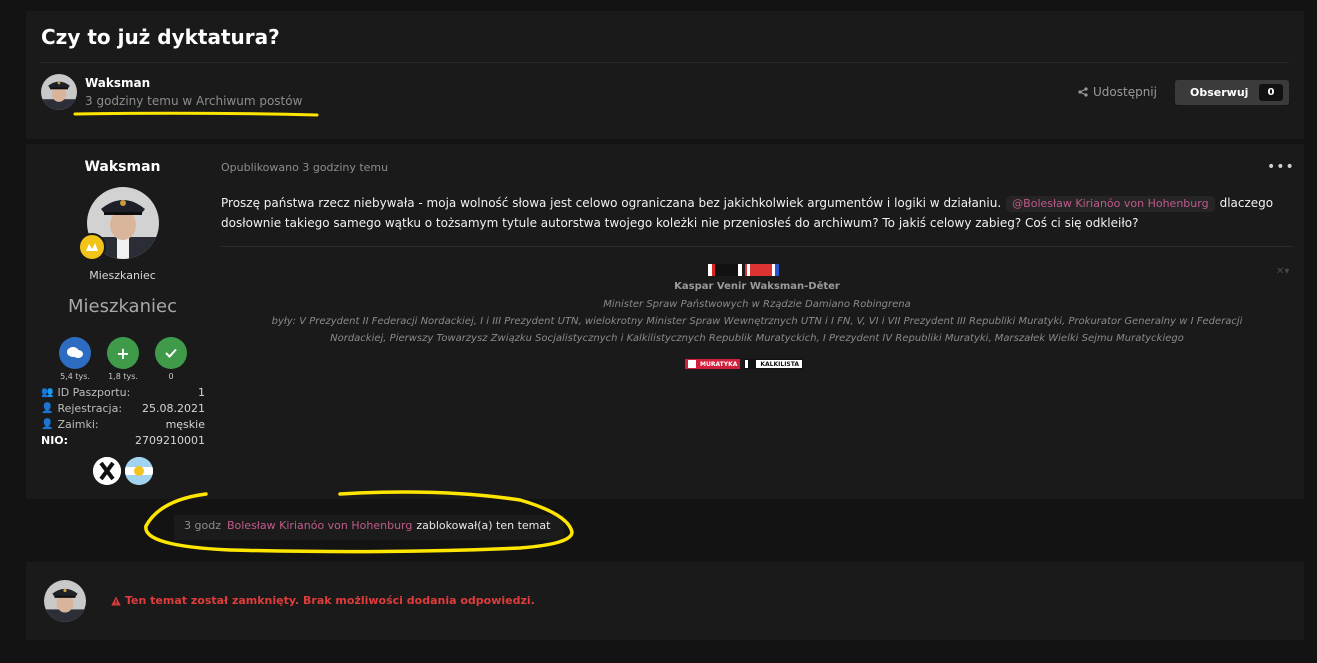  I want to click on user-plus-icon: 👤, so click(47, 408).